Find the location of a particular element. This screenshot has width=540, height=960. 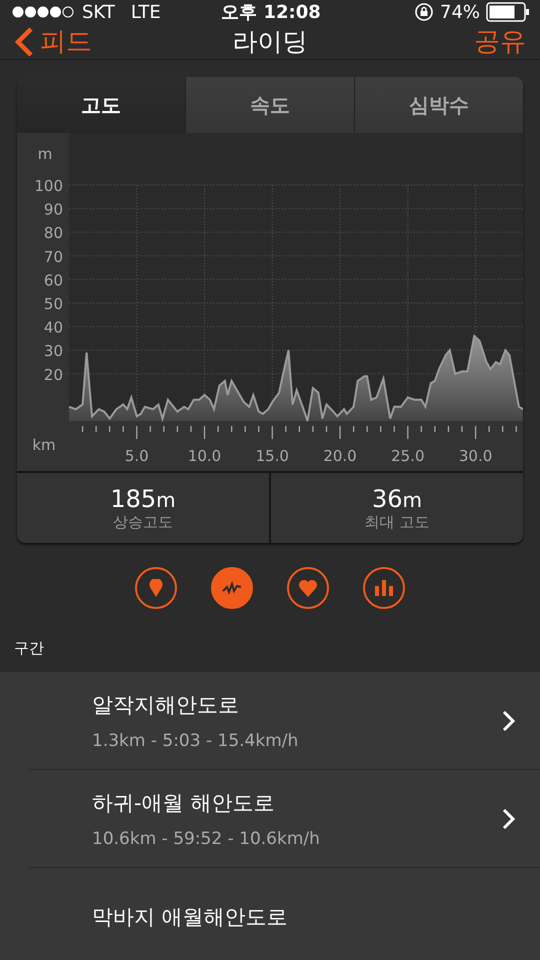

back-button: 피드 is located at coordinates (53, 41).